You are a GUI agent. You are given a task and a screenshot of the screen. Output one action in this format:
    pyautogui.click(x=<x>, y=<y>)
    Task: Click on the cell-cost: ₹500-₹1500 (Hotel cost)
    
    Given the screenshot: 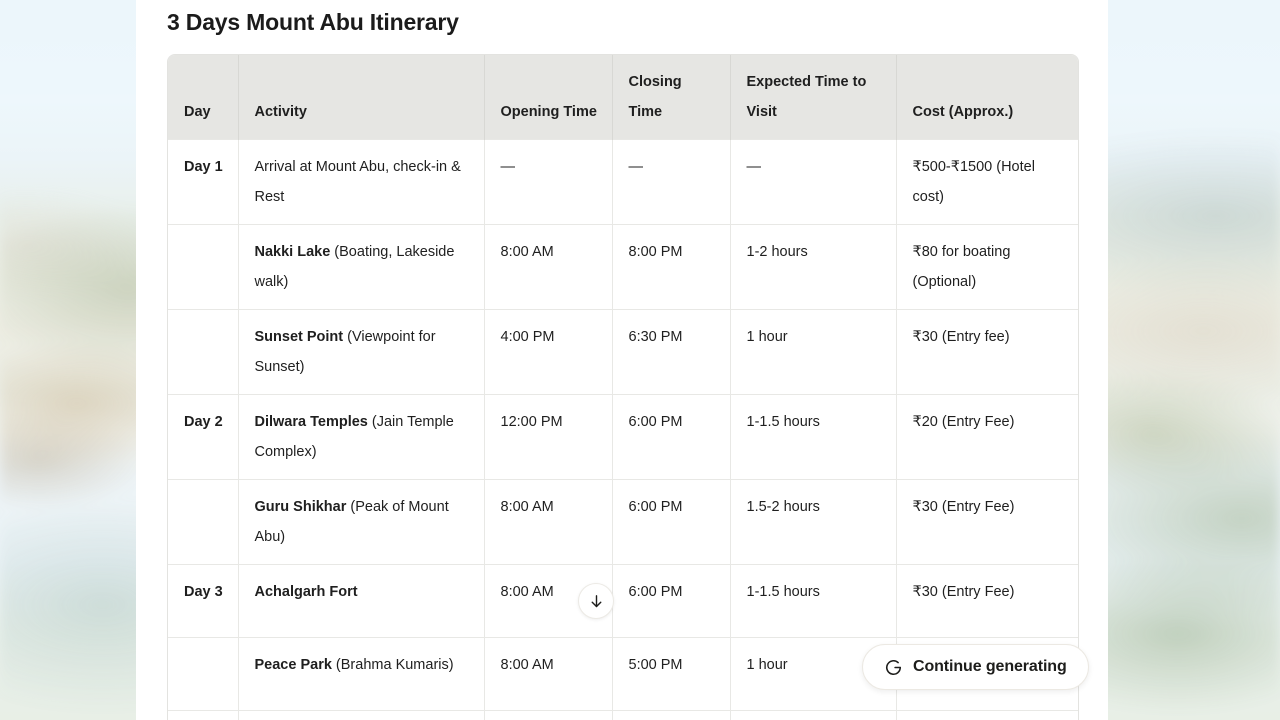 What is the action you would take?
    pyautogui.click(x=987, y=182)
    